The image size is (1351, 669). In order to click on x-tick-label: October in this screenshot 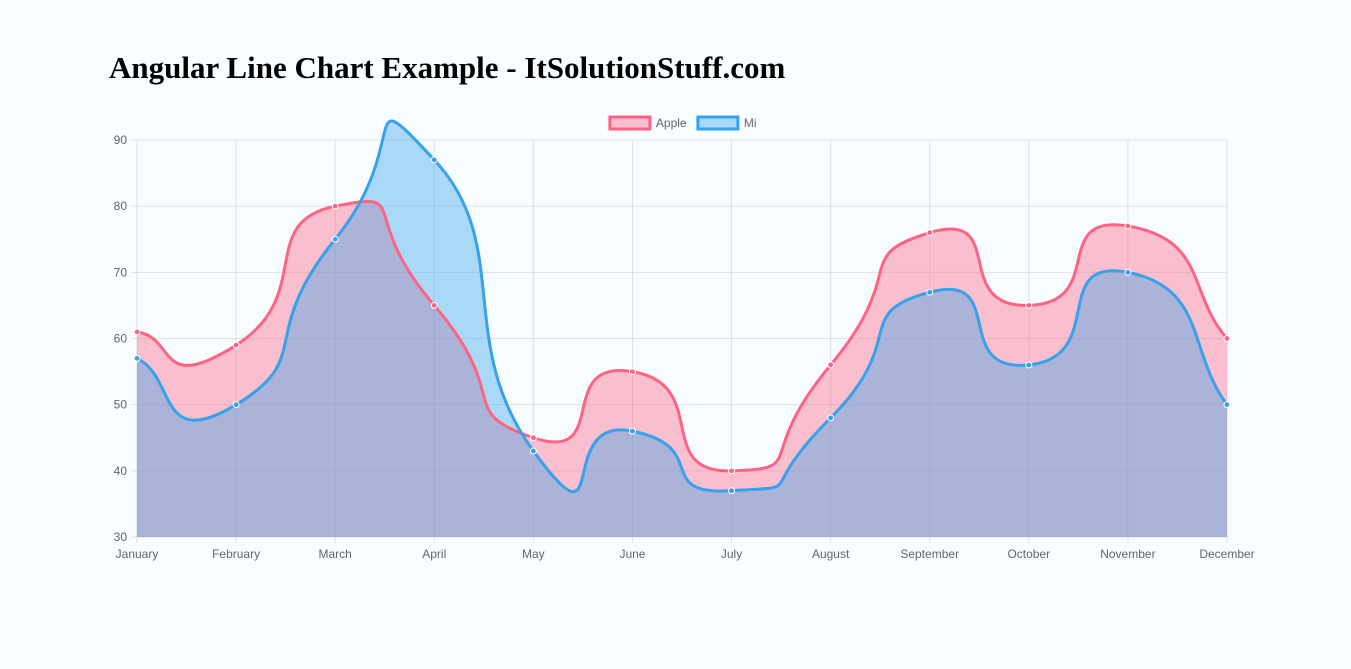, I will do `click(1028, 554)`.